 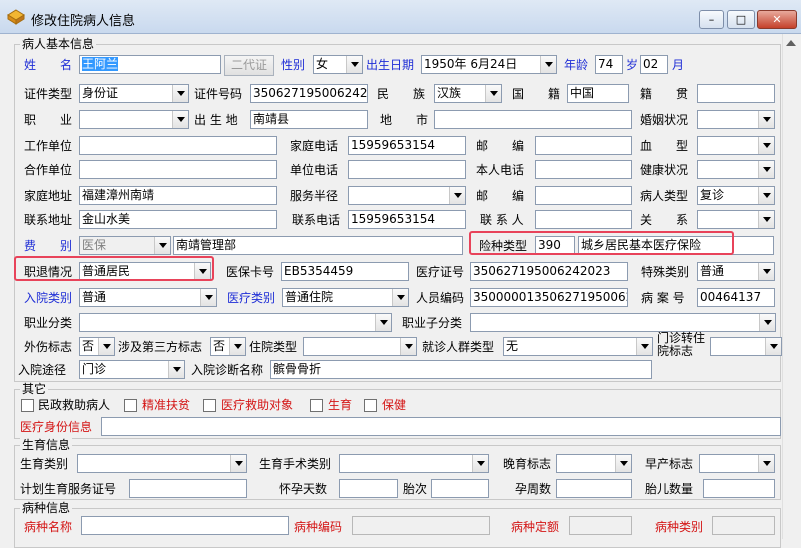 I want to click on month-unit-label: 月, so click(x=678, y=65).